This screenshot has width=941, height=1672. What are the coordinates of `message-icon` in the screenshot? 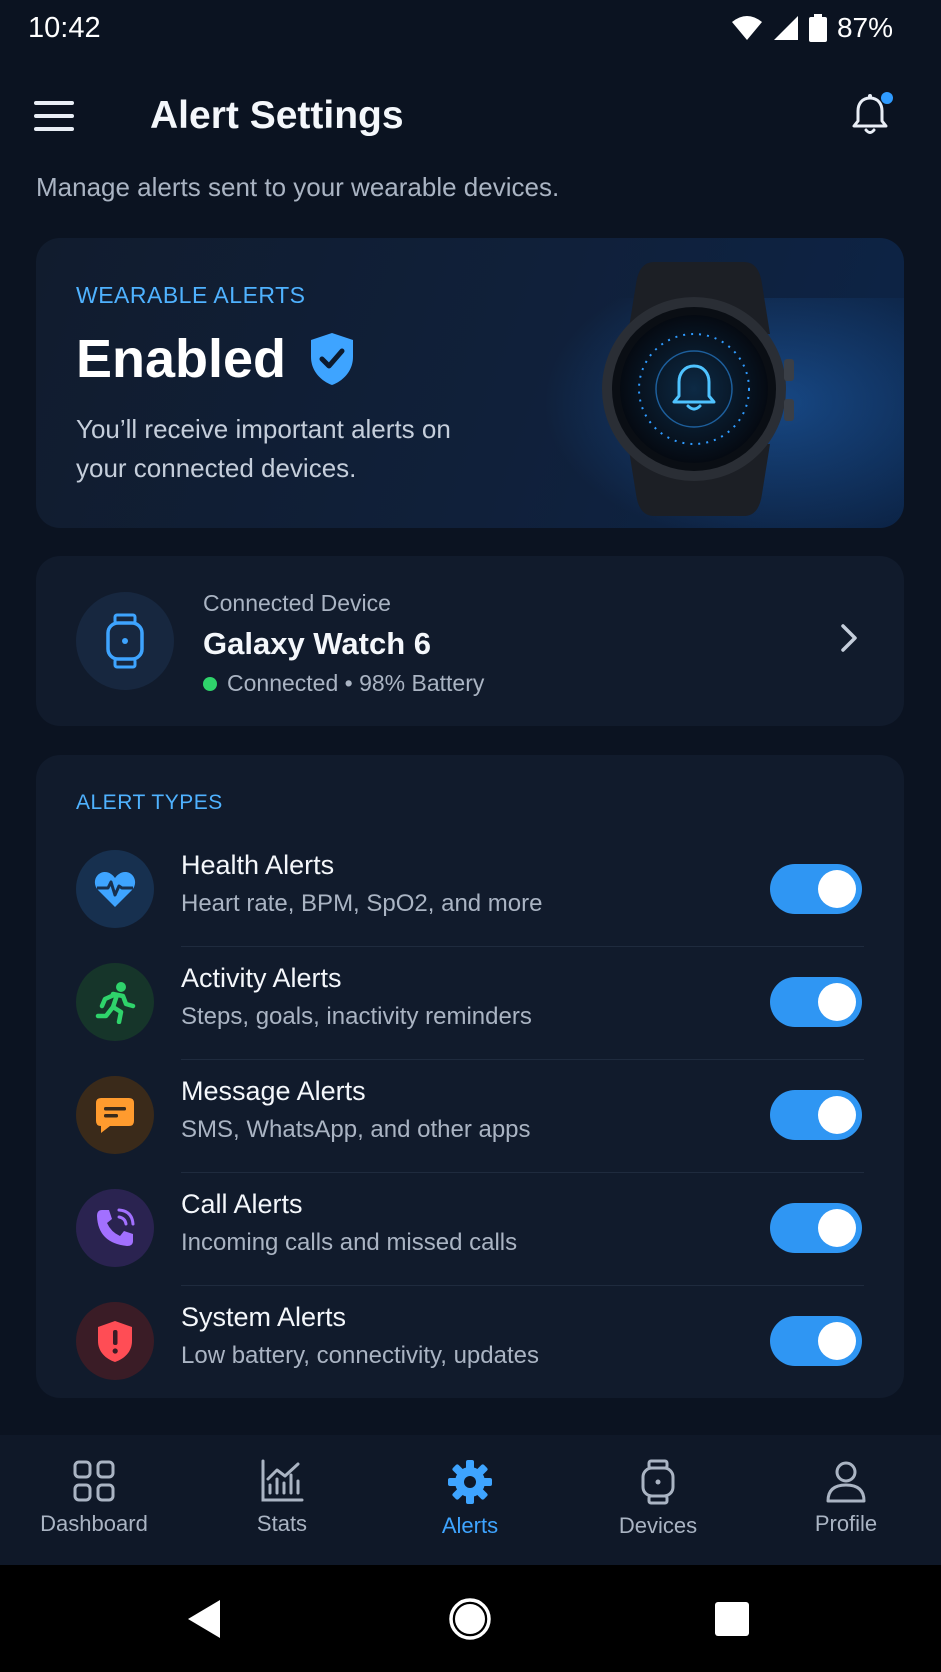 It's located at (115, 1115).